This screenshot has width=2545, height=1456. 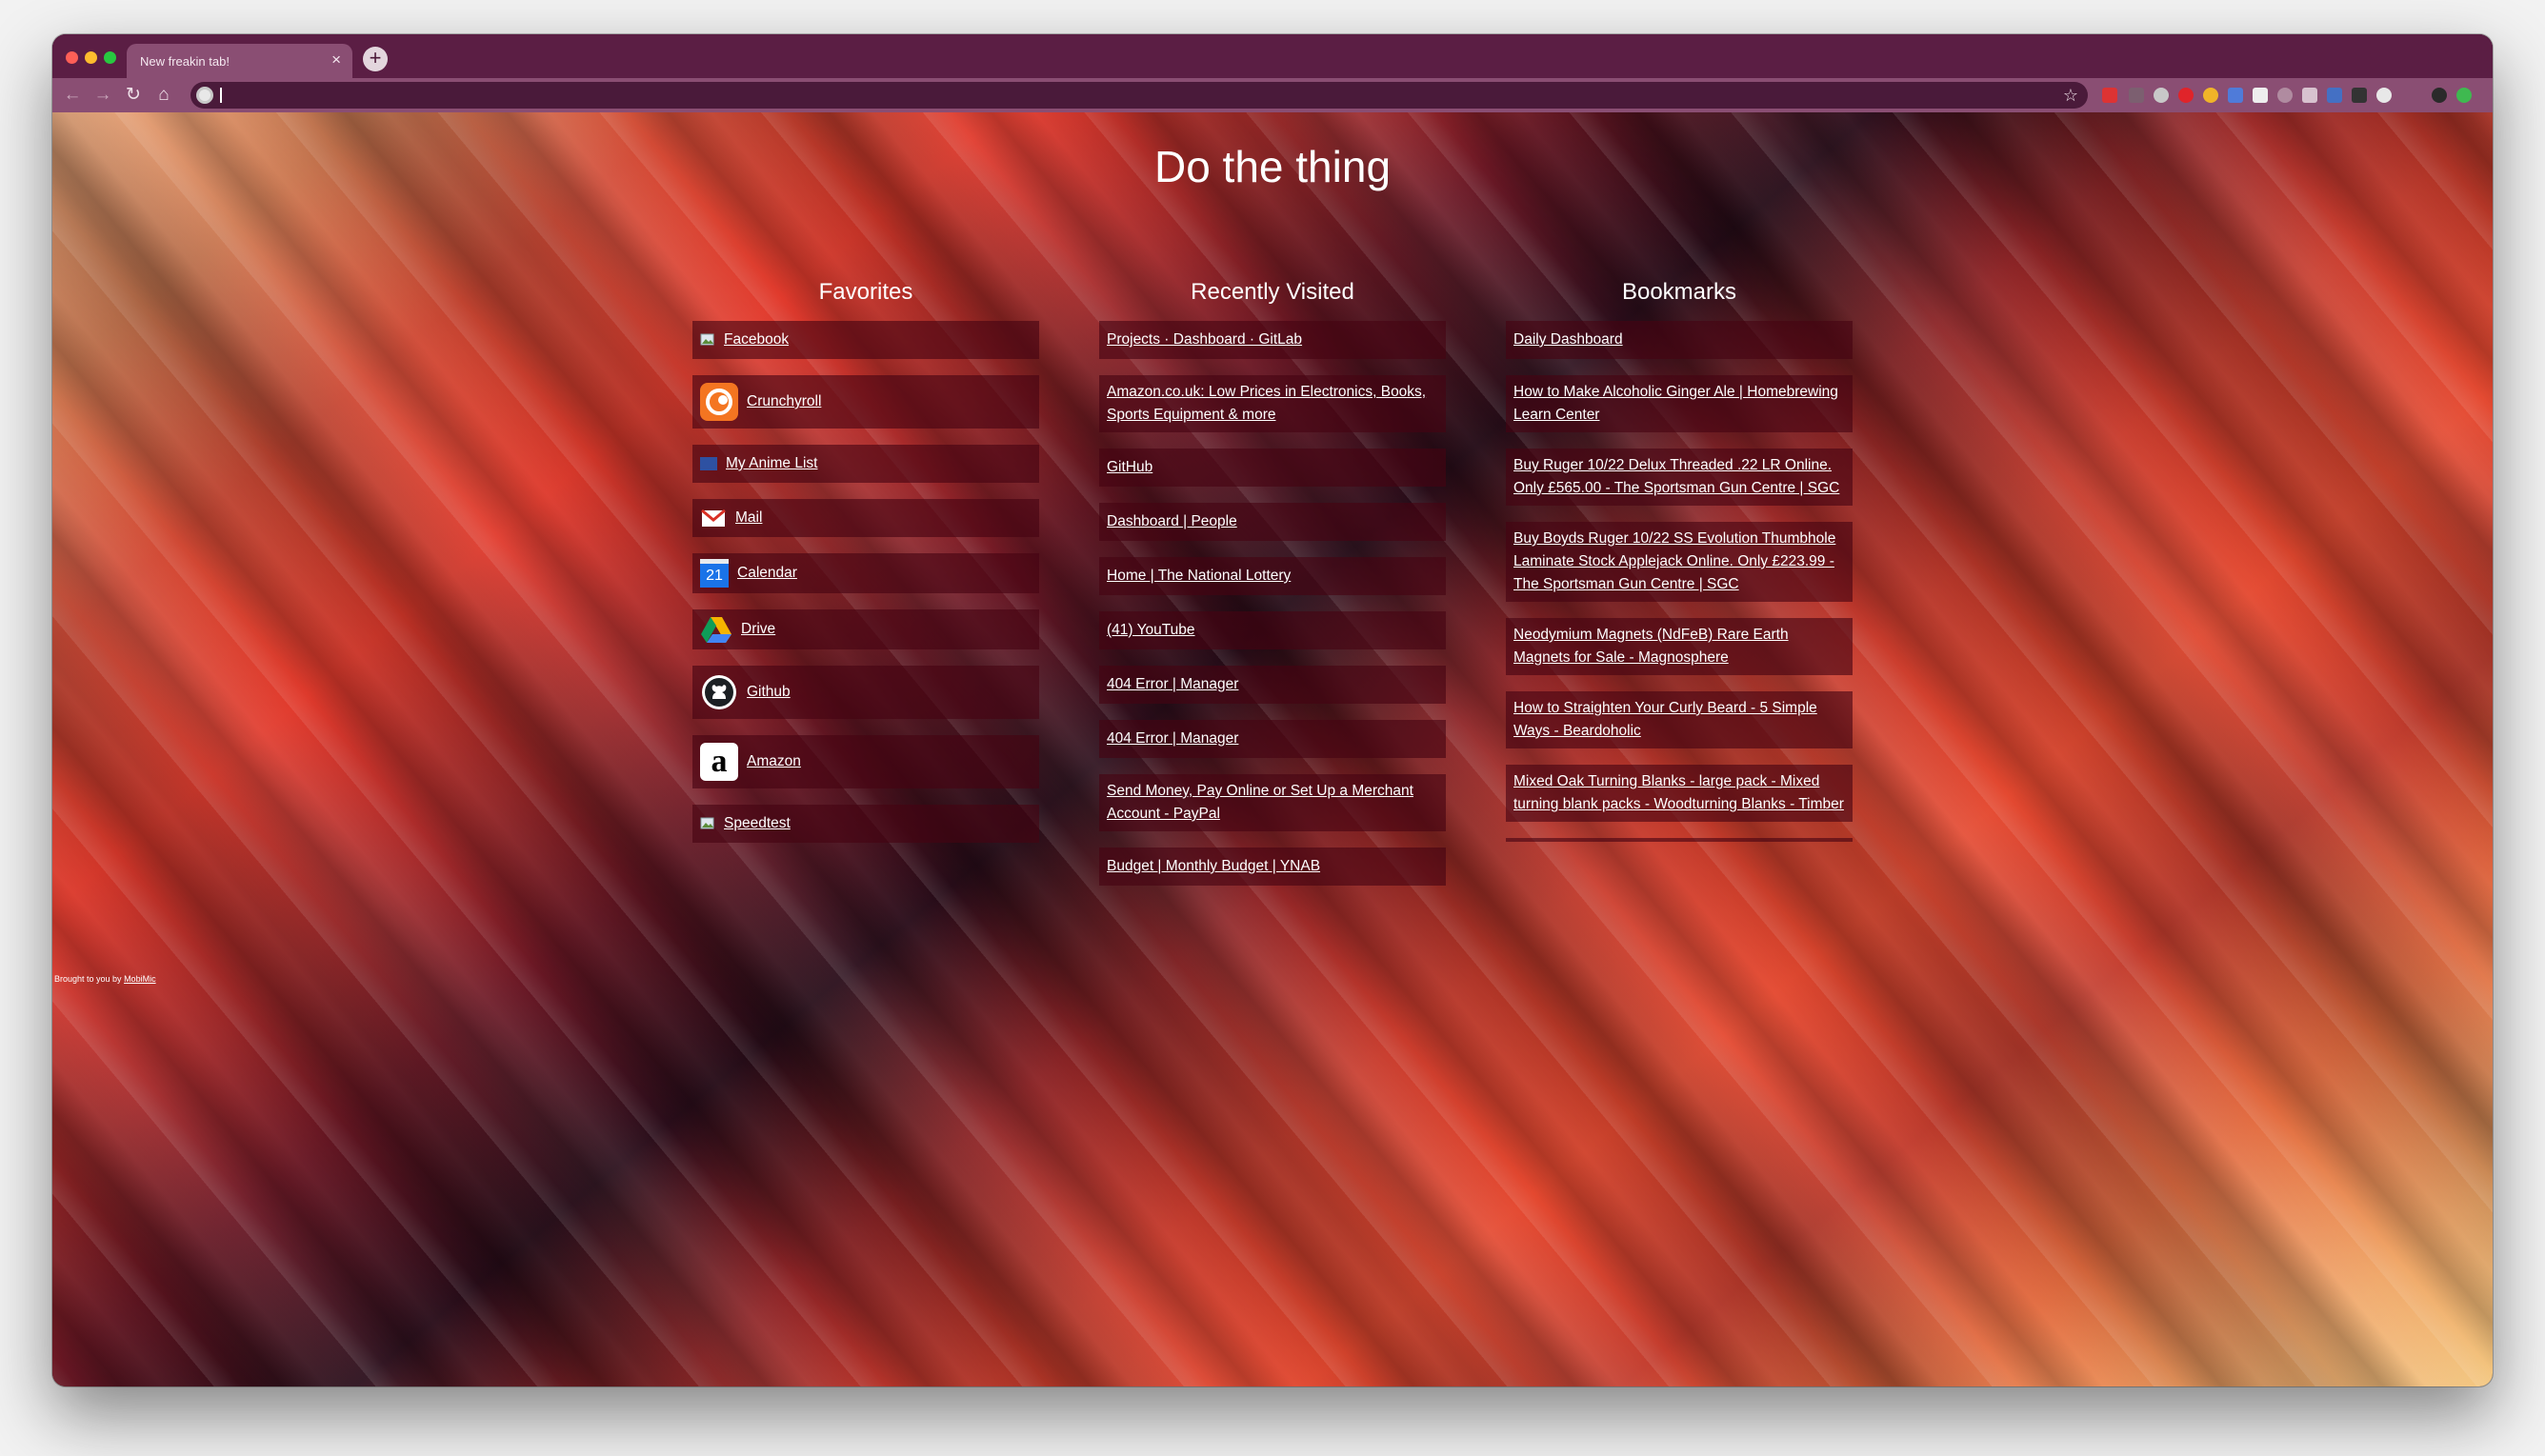 What do you see at coordinates (716, 629) in the screenshot?
I see `drive-icon` at bounding box center [716, 629].